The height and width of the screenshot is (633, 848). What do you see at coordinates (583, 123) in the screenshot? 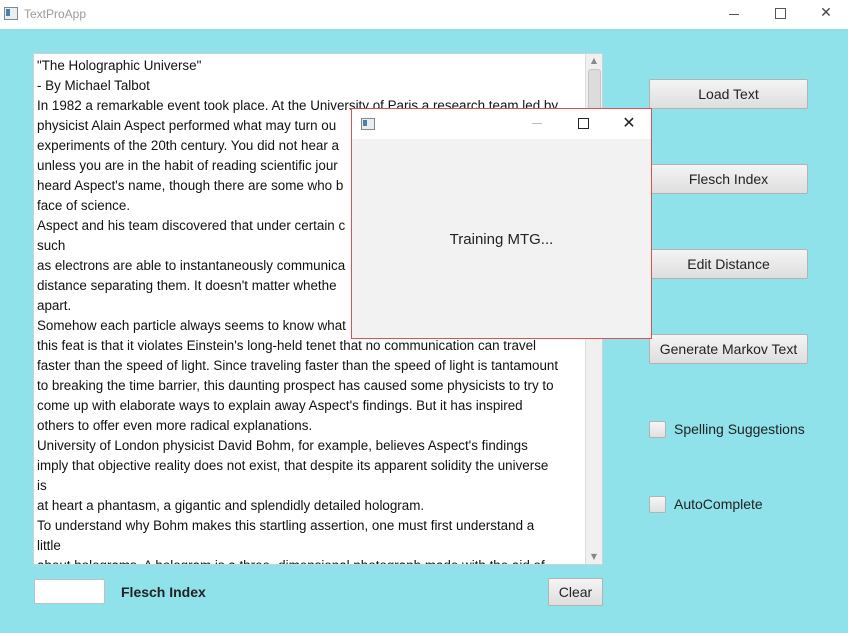
I see `dialog-maximize-icon` at bounding box center [583, 123].